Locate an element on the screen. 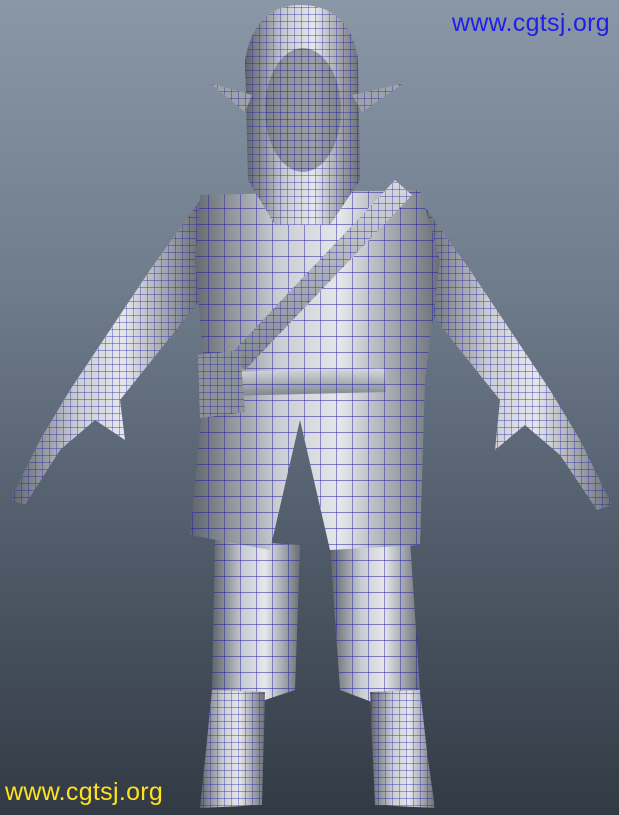  watermark-top: www.cgtsj.org is located at coordinates (530, 23).